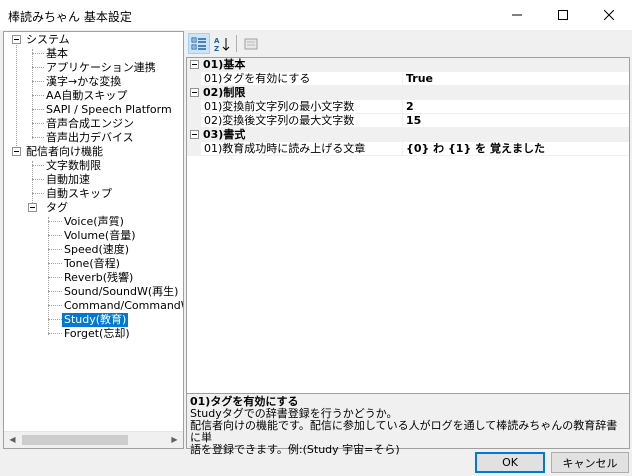 The width and height of the screenshot is (632, 476). What do you see at coordinates (217, 41) in the screenshot?
I see `svg-text: A` at bounding box center [217, 41].